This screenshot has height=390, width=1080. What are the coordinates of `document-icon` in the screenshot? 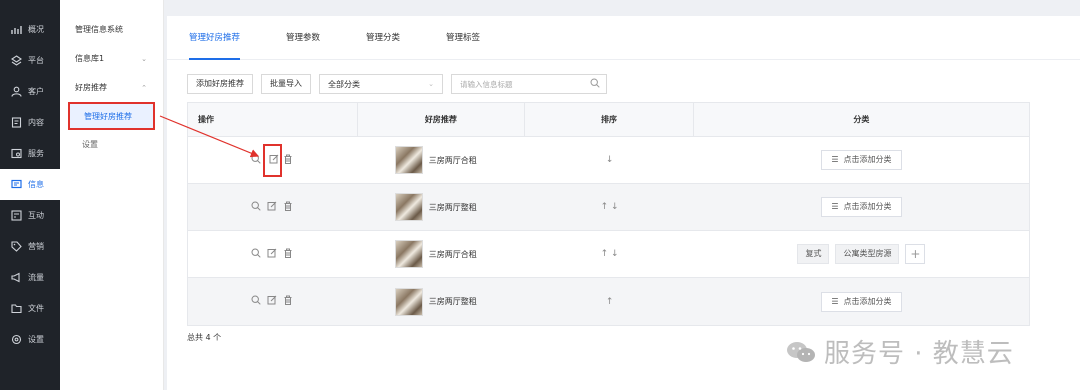 It's located at (16, 123).